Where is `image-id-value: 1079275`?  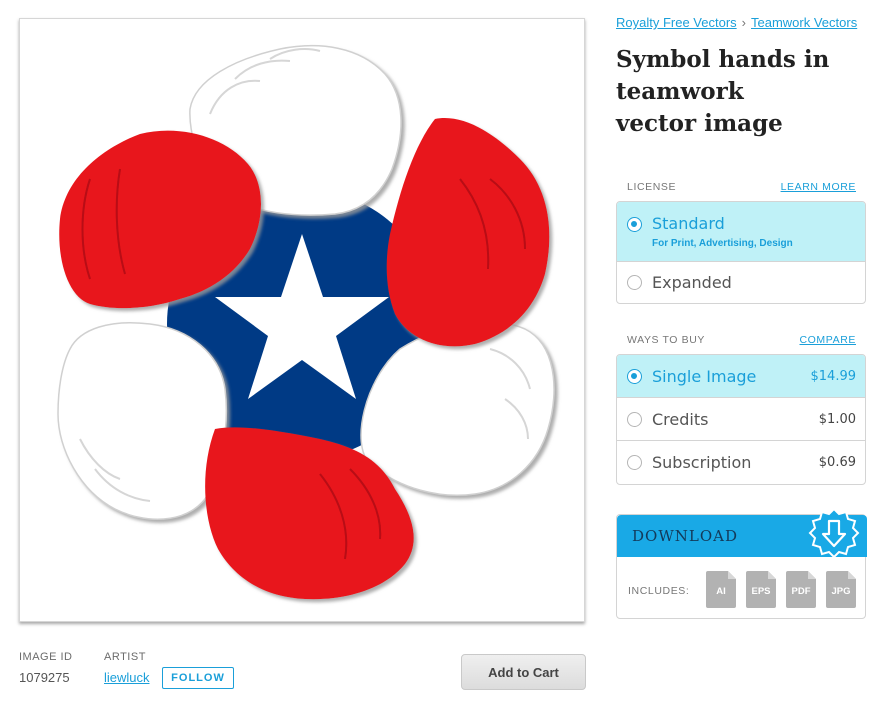 image-id-value: 1079275 is located at coordinates (44, 677).